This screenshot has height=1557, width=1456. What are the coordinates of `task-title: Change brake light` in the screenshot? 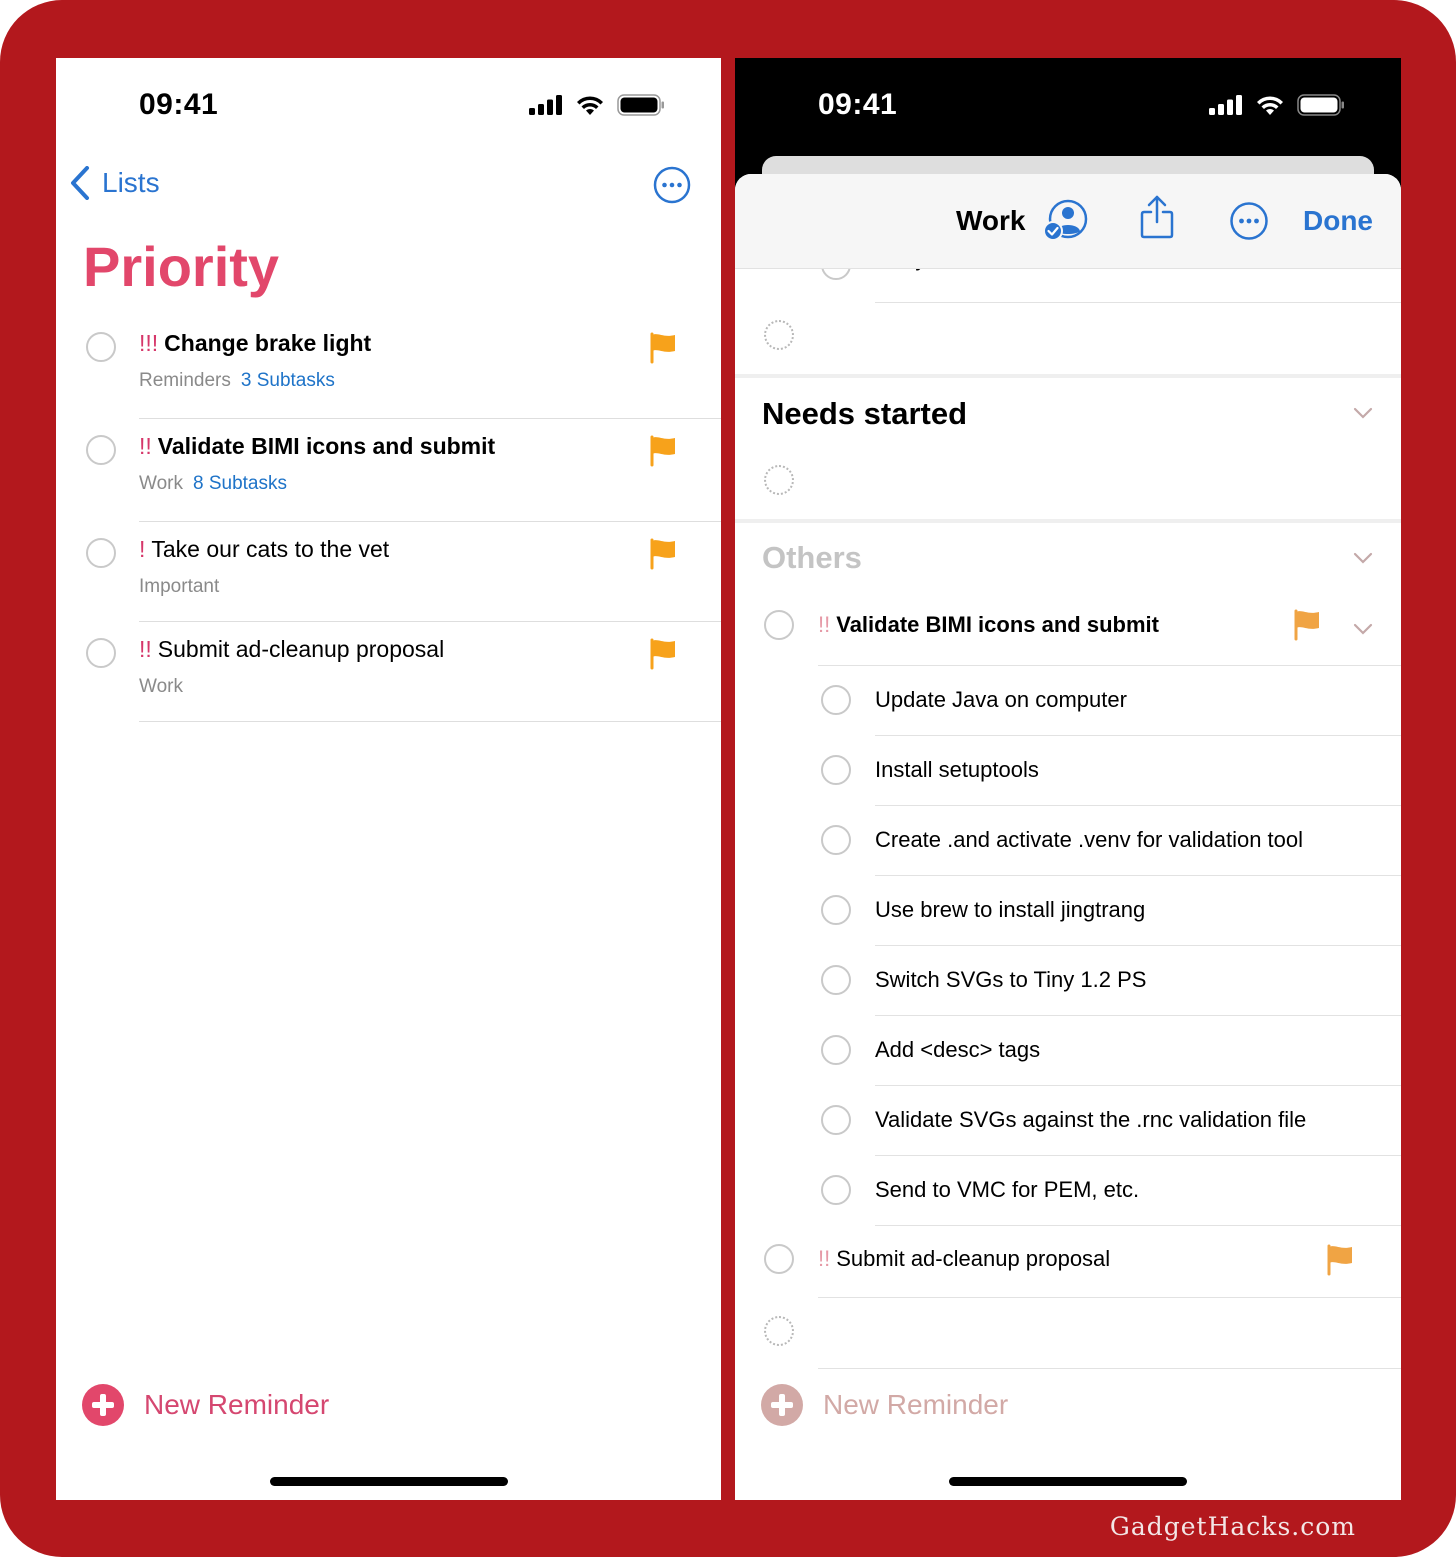 It's located at (268, 343).